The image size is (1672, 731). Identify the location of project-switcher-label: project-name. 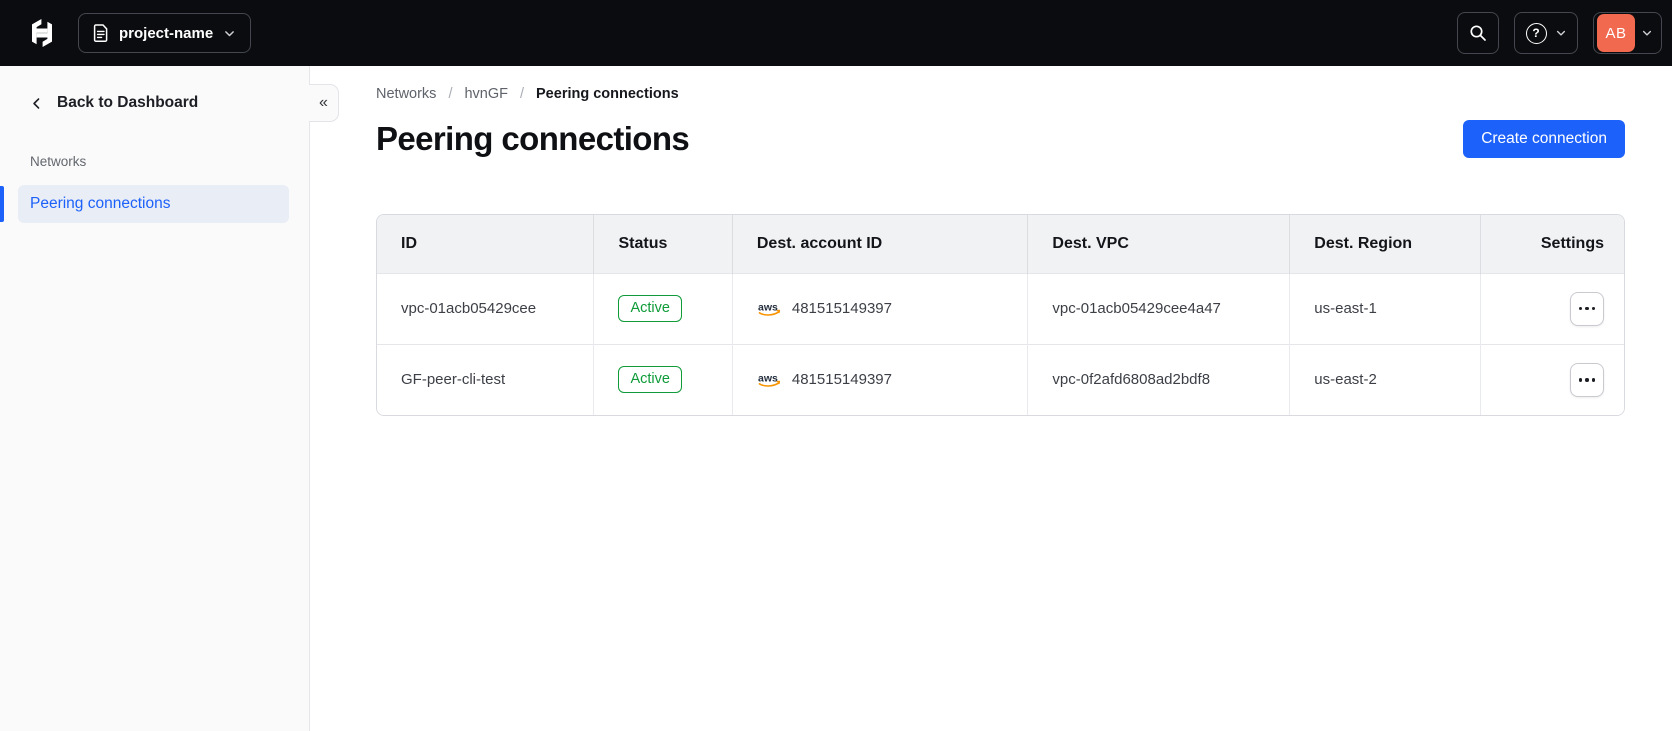
(166, 33).